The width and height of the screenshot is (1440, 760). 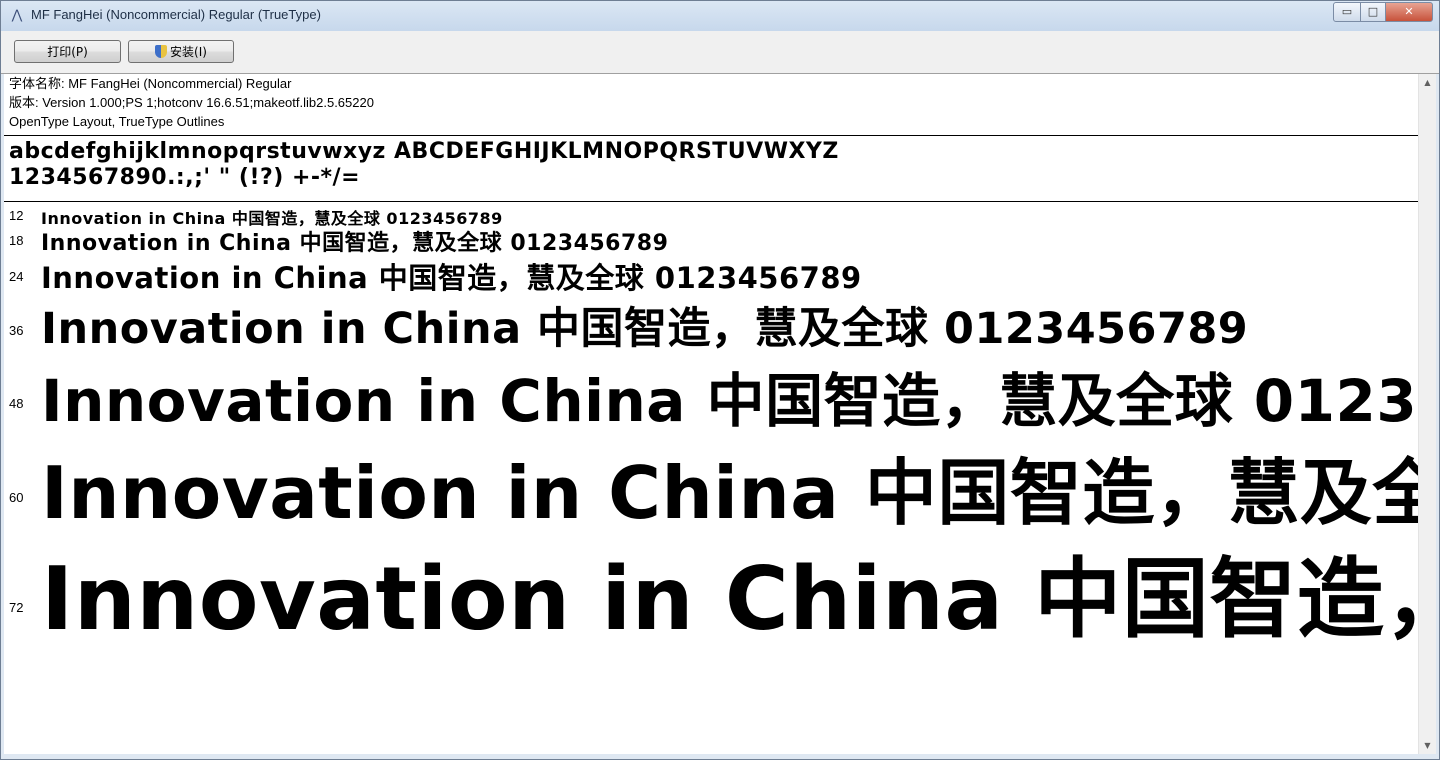 I want to click on minimize-button: ▭, so click(x=1347, y=12).